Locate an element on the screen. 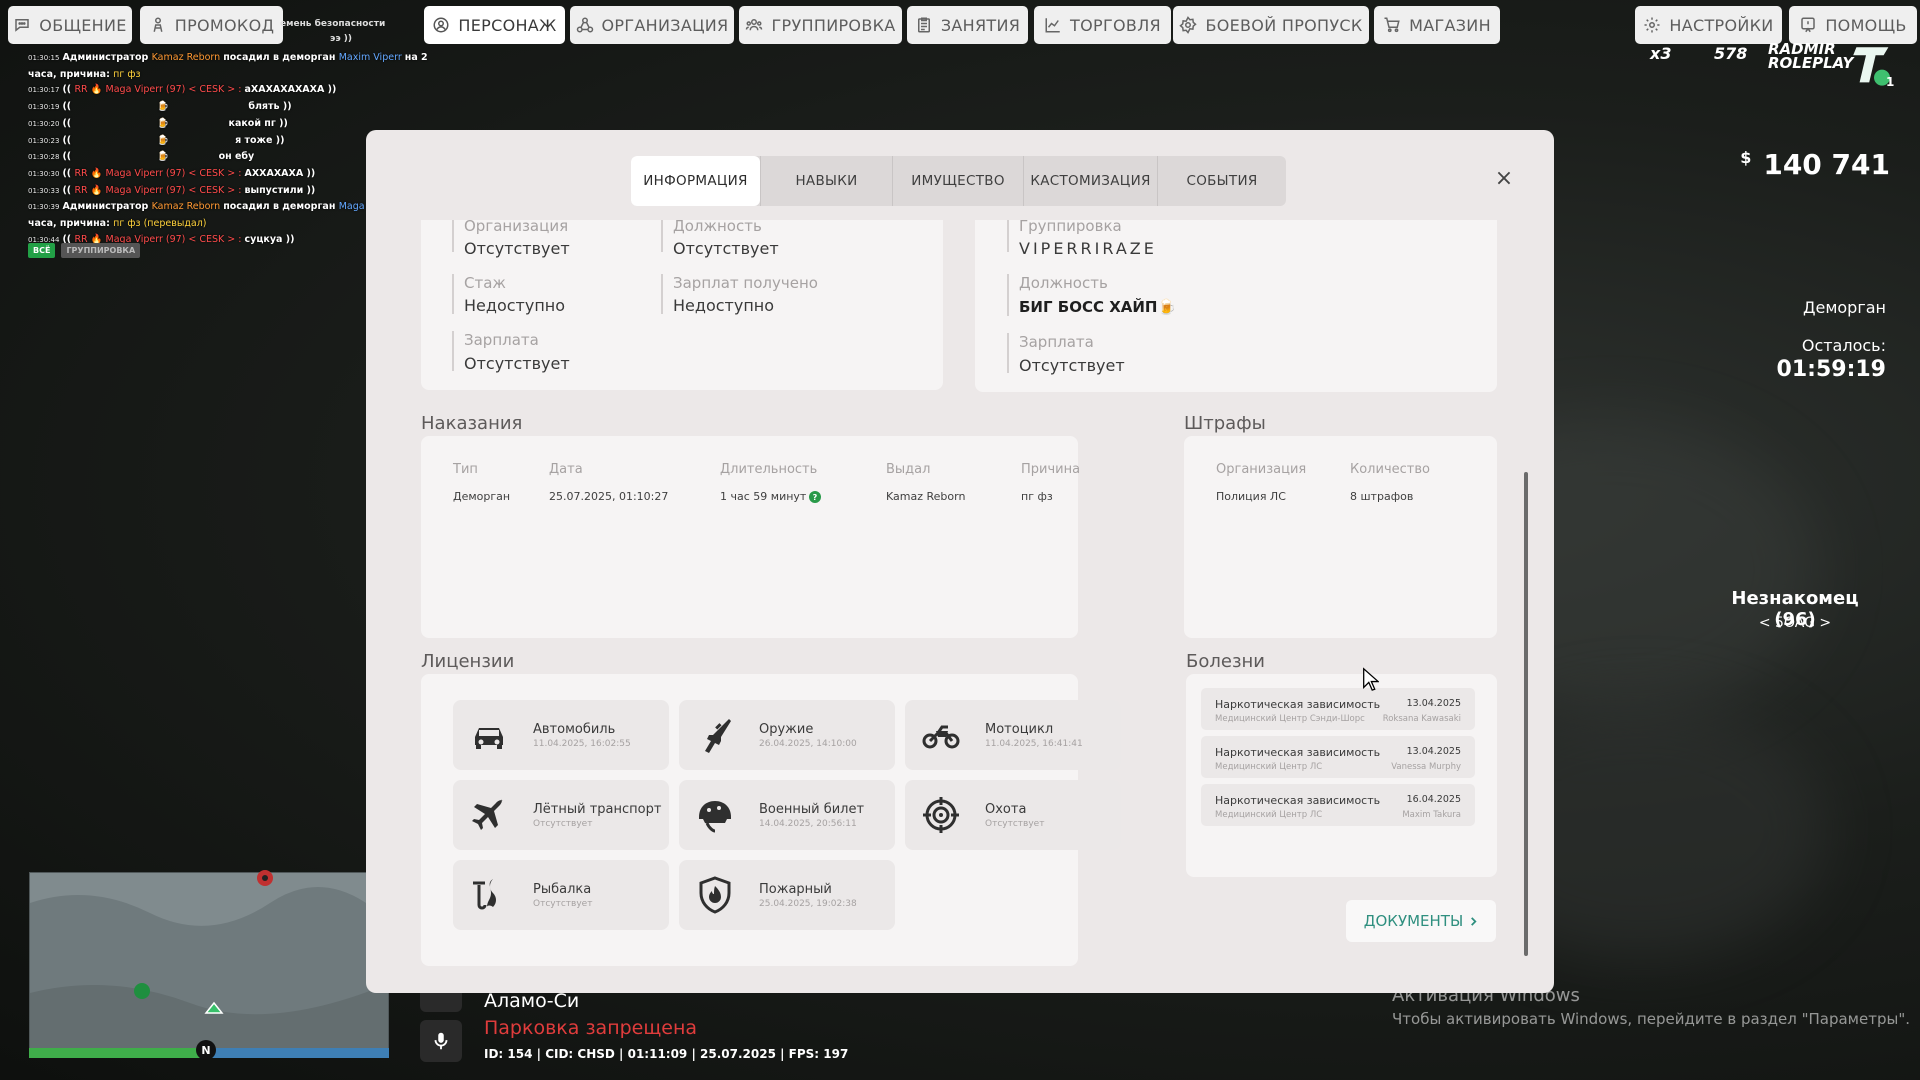  chat-text: пг фз is located at coordinates (127, 74).